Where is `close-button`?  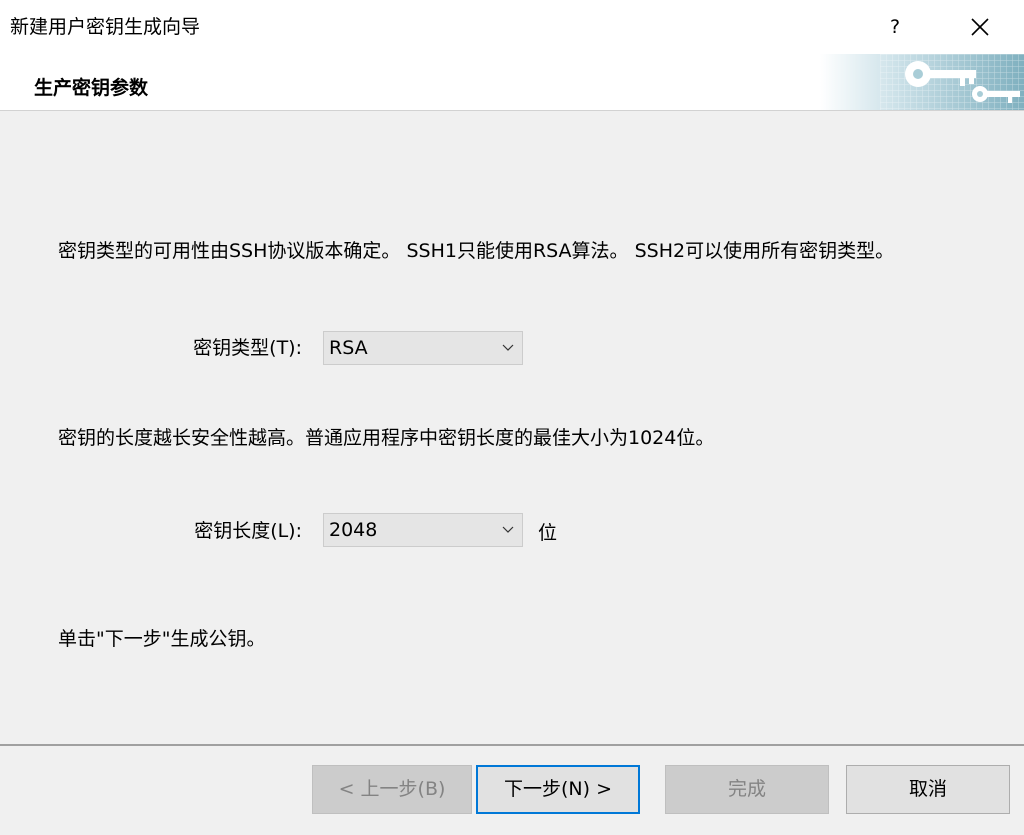
close-button is located at coordinates (980, 27).